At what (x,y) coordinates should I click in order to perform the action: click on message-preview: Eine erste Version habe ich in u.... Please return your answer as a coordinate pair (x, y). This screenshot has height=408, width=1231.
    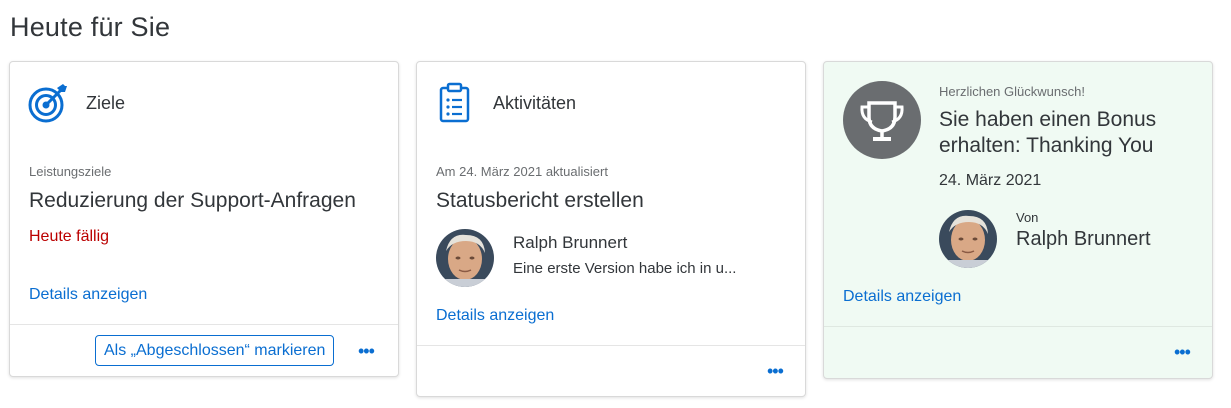
    Looking at the image, I should click on (625, 268).